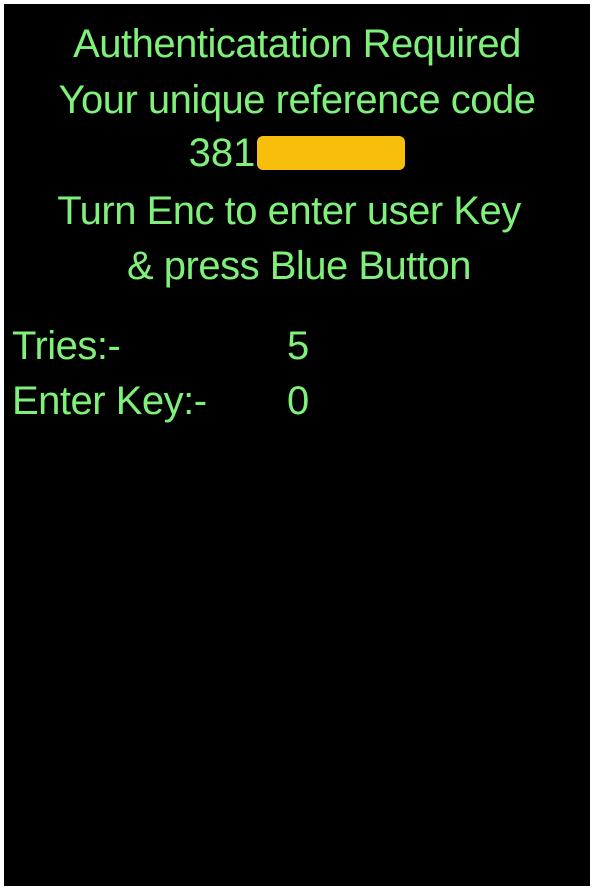 The width and height of the screenshot is (592, 888). I want to click on enter-key-label: Enter Key:-, so click(109, 401).